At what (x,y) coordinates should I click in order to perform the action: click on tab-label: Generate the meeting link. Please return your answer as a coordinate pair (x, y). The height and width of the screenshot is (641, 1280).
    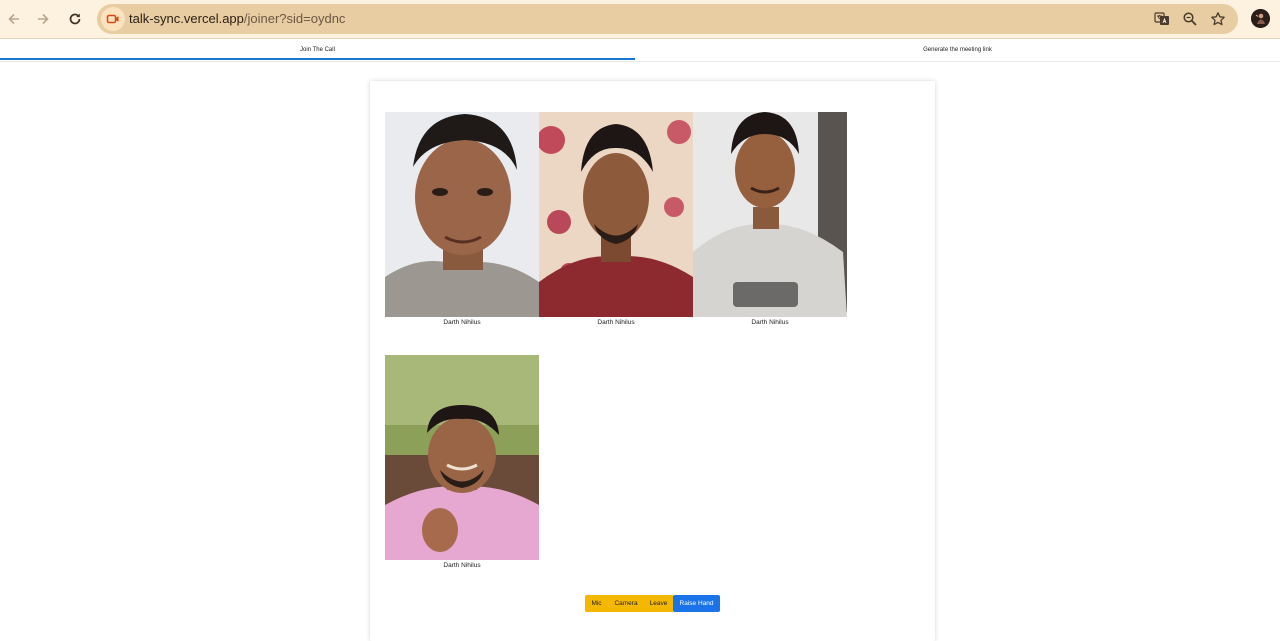
    Looking at the image, I should click on (957, 49).